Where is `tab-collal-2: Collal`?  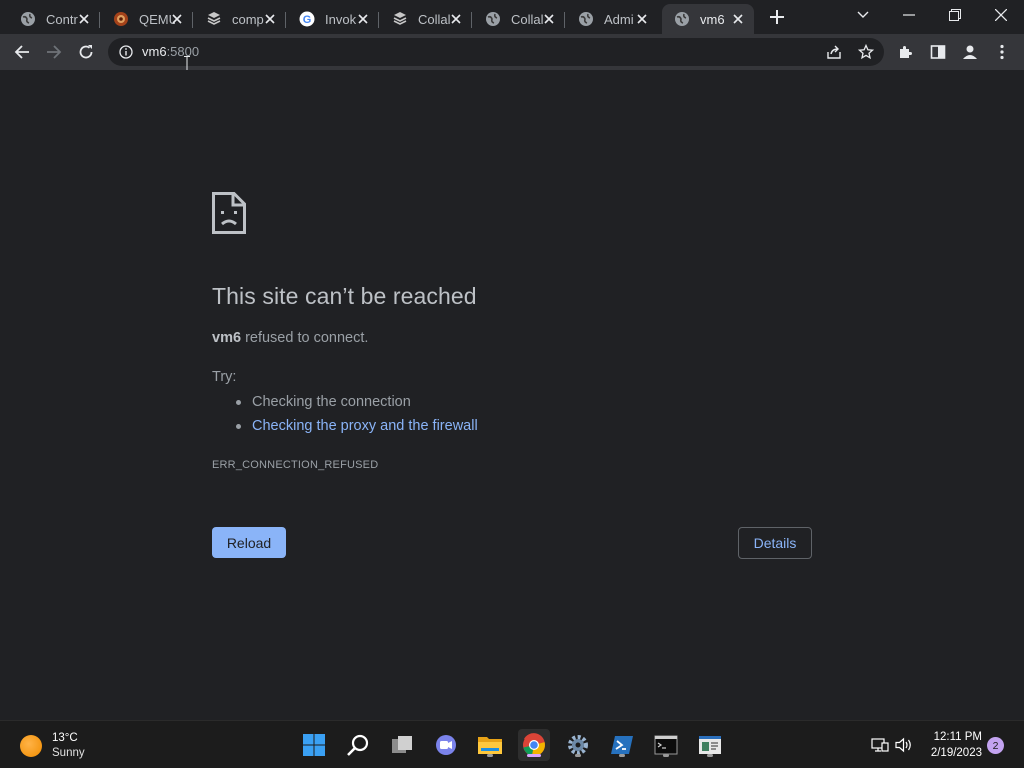
tab-collal-2: Collal is located at coordinates (519, 19).